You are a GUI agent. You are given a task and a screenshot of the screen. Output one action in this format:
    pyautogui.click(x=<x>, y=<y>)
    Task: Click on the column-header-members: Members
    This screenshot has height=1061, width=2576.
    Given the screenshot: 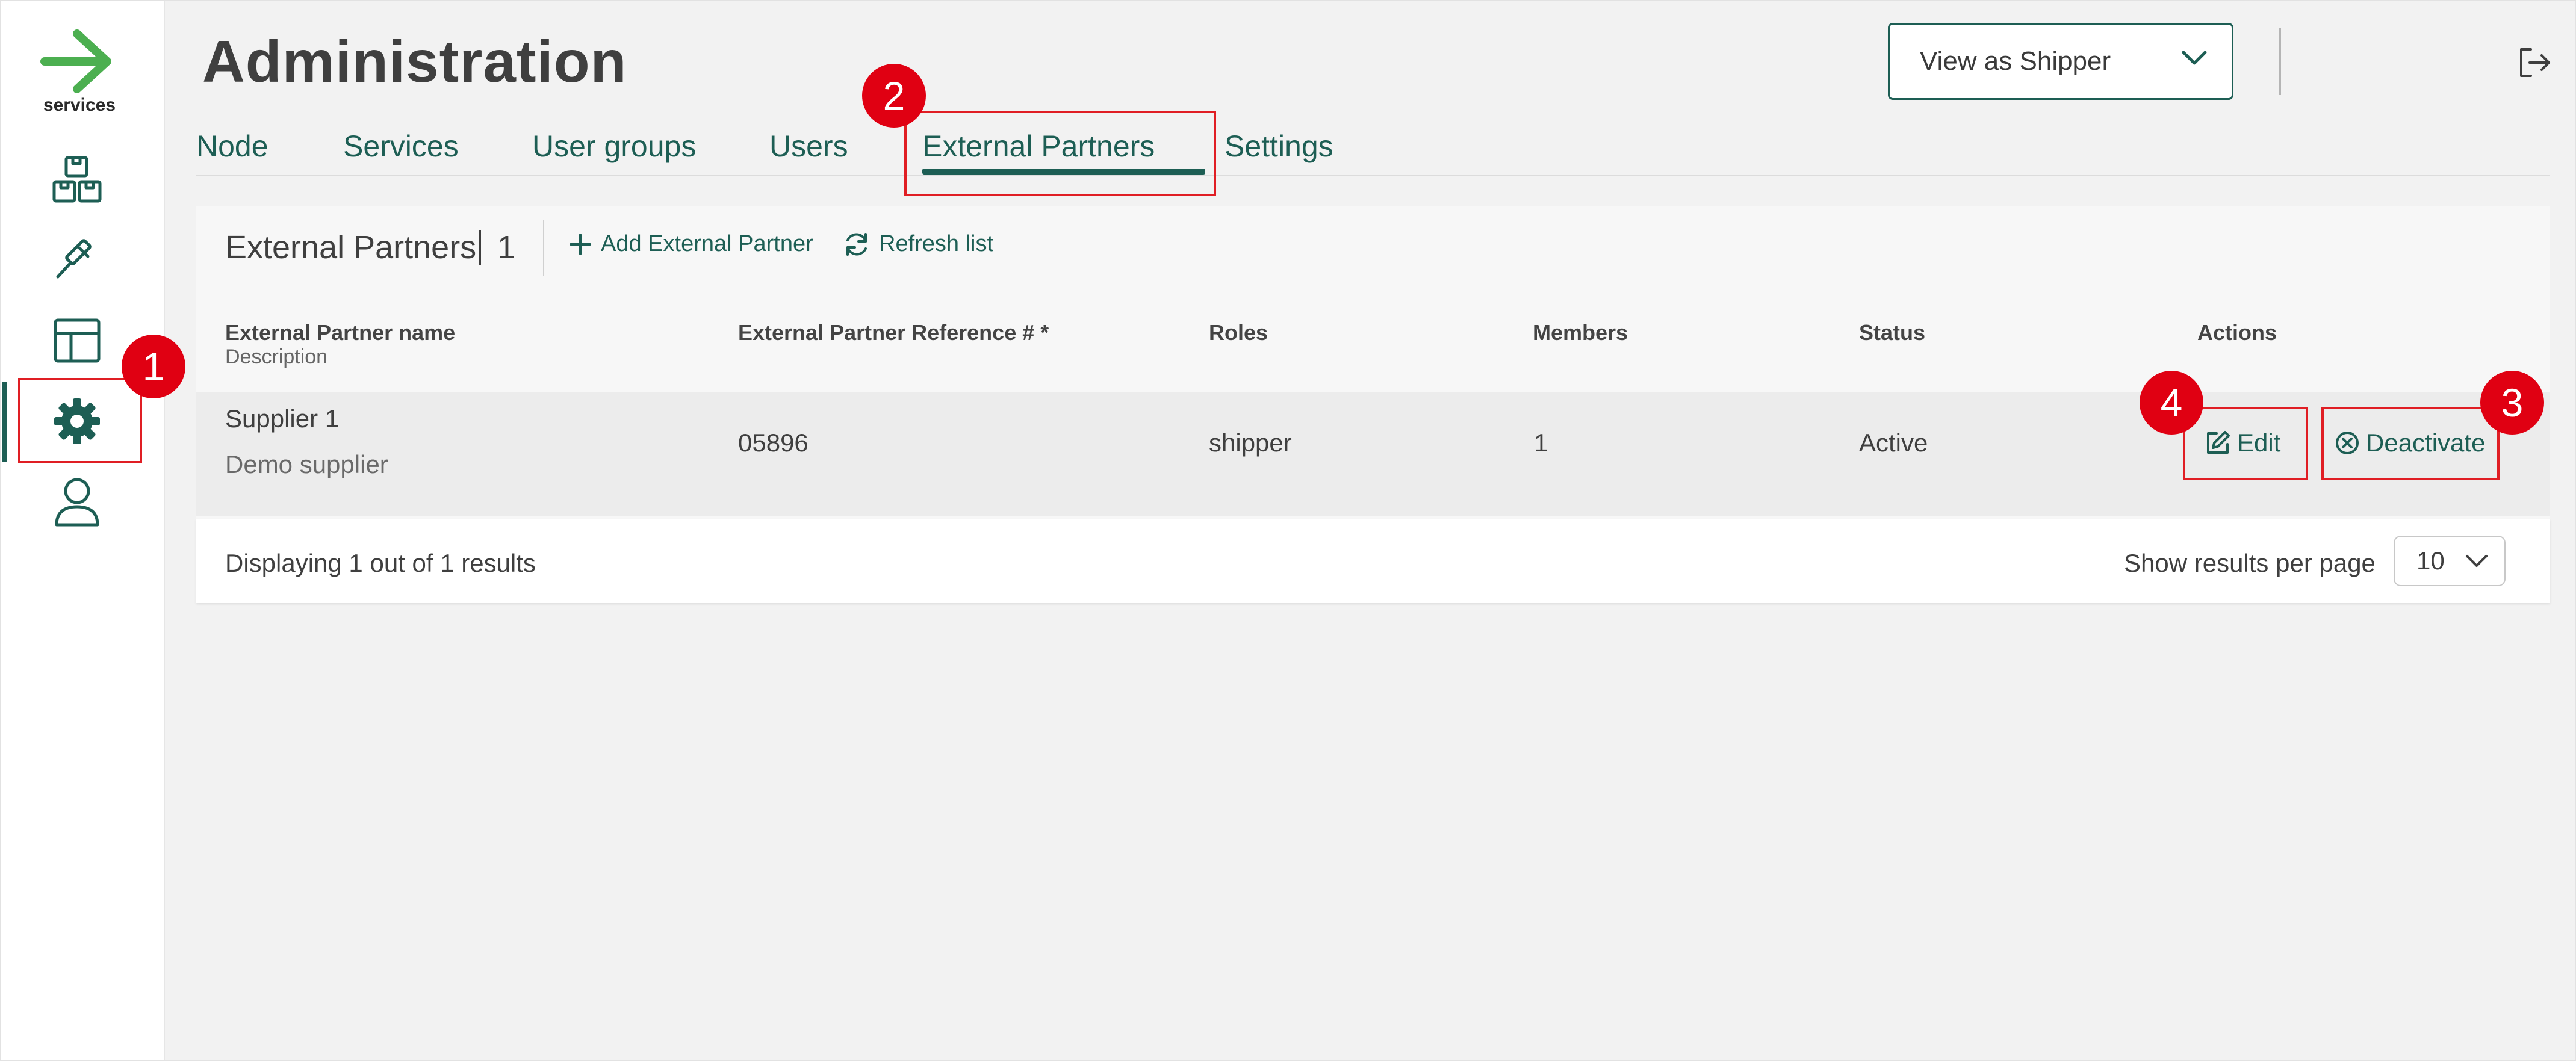 What is the action you would take?
    pyautogui.click(x=1580, y=333)
    